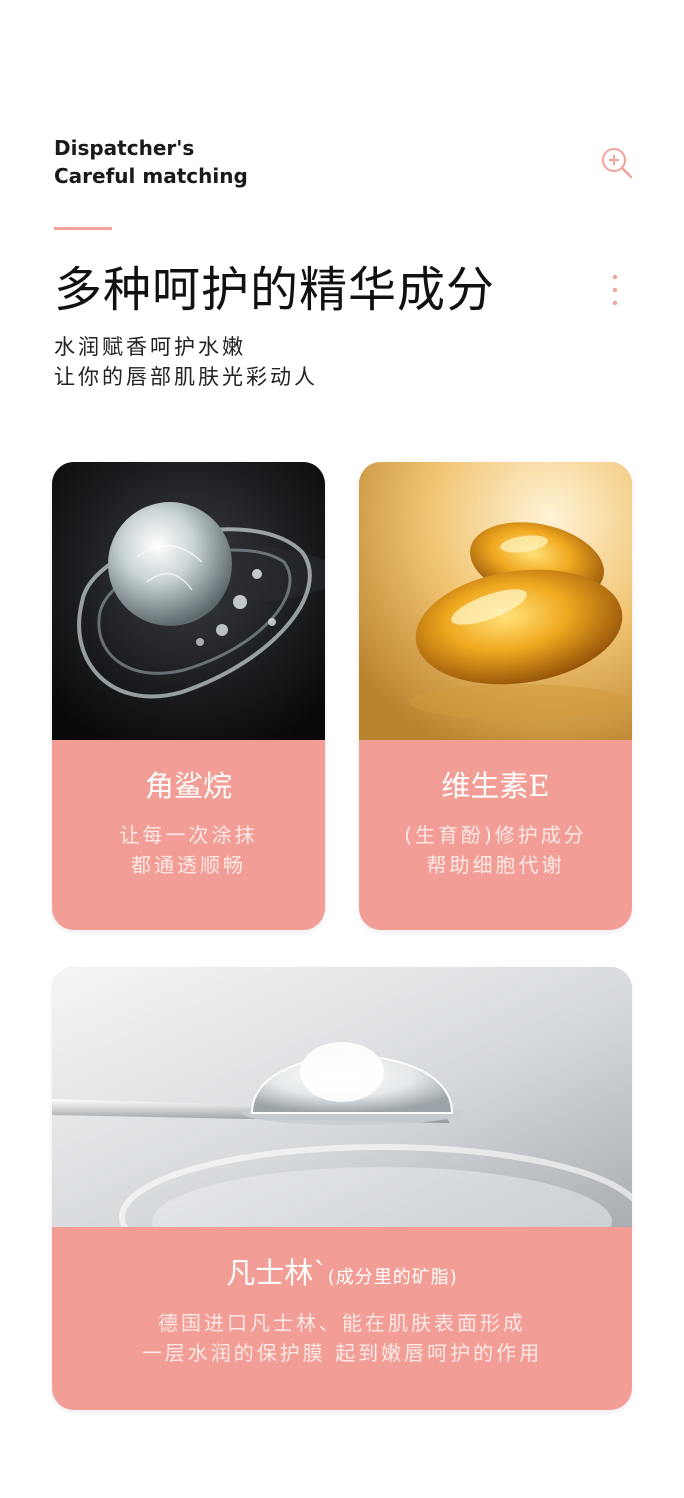 This screenshot has height=1498, width=684. I want to click on card-title: 凡士林`(成分里的矿脂), so click(342, 1275).